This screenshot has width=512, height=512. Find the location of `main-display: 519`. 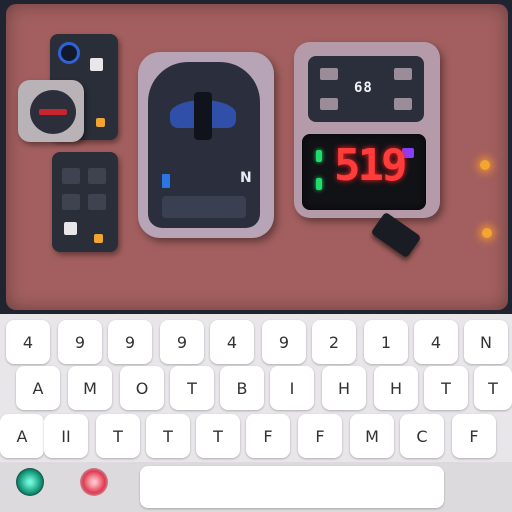

main-display: 519 is located at coordinates (364, 172).